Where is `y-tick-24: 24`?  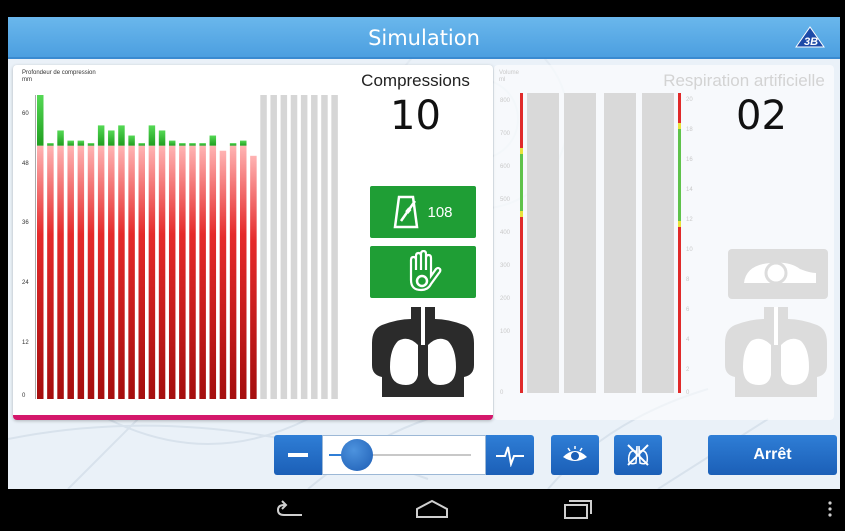
y-tick-24: 24 is located at coordinates (25, 283).